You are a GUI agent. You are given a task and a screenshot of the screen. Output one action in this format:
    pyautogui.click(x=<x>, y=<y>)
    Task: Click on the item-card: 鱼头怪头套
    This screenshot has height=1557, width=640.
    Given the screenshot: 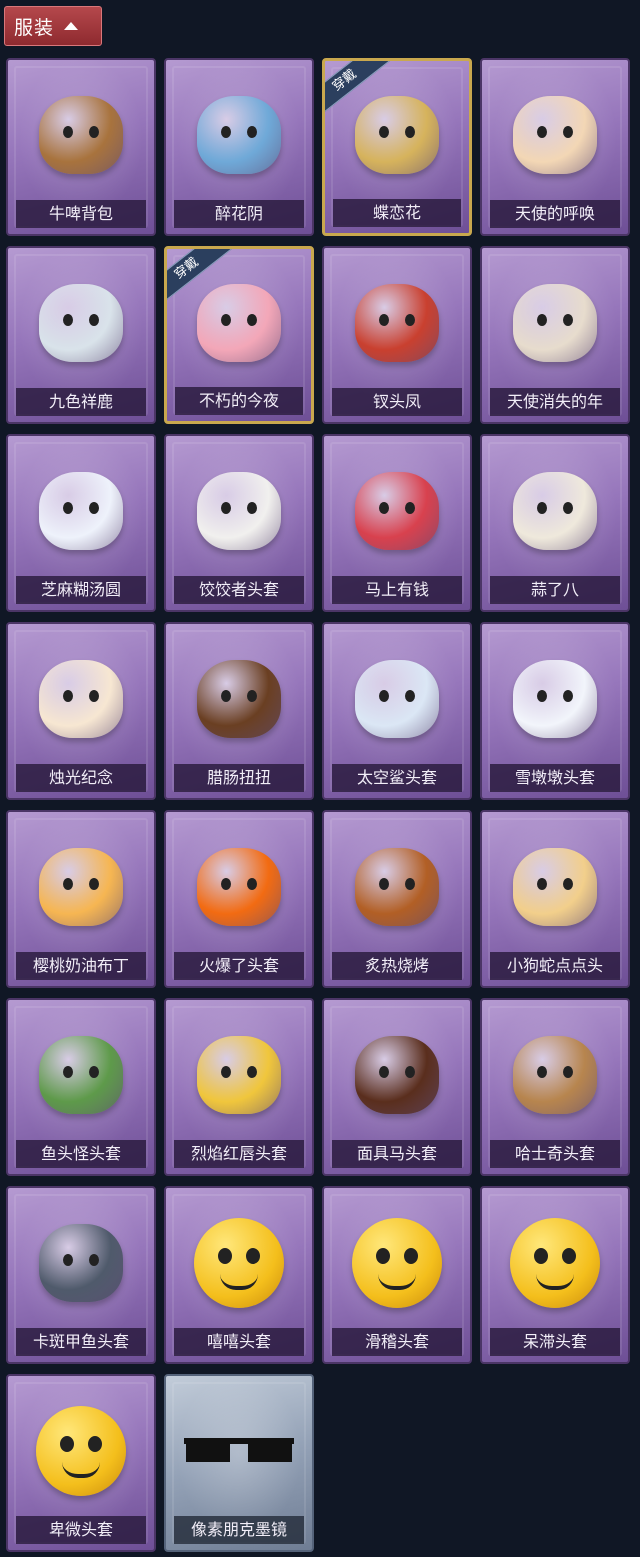 What is the action you would take?
    pyautogui.click(x=81, y=1087)
    